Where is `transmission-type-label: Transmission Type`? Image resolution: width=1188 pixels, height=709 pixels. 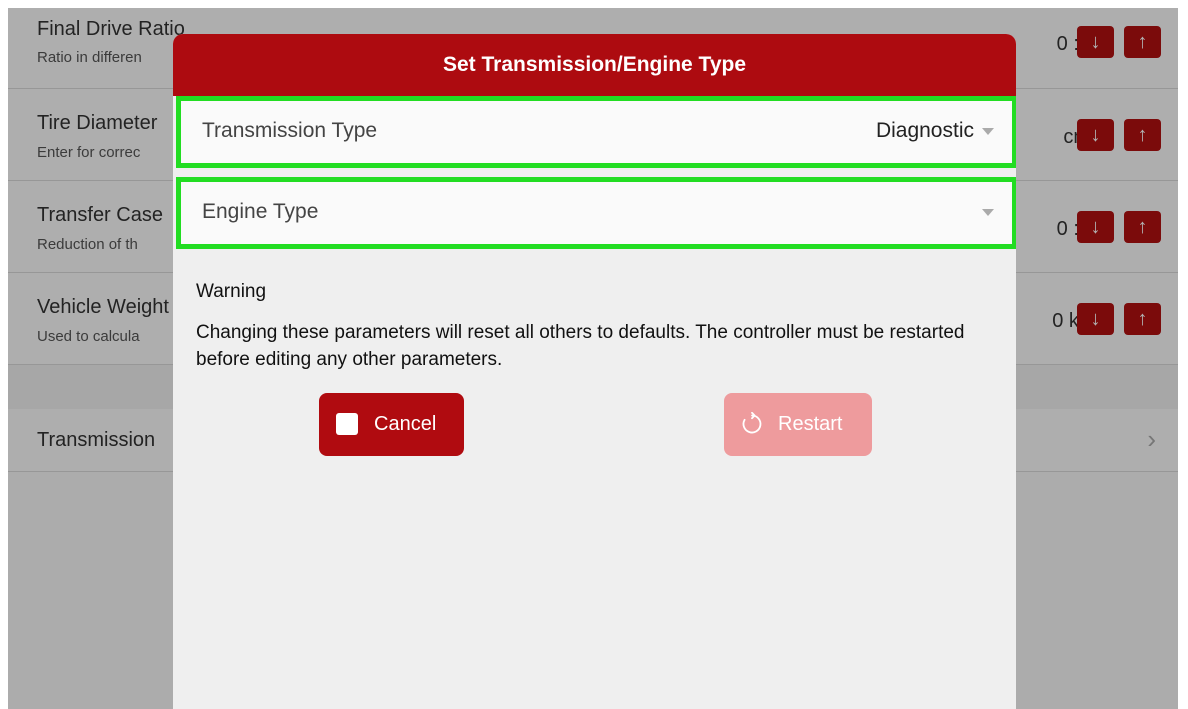 transmission-type-label: Transmission Type is located at coordinates (290, 130).